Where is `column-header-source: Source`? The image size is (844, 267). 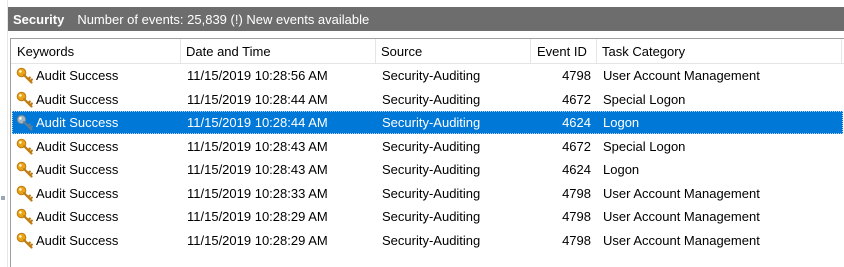 column-header-source: Source is located at coordinates (453, 51).